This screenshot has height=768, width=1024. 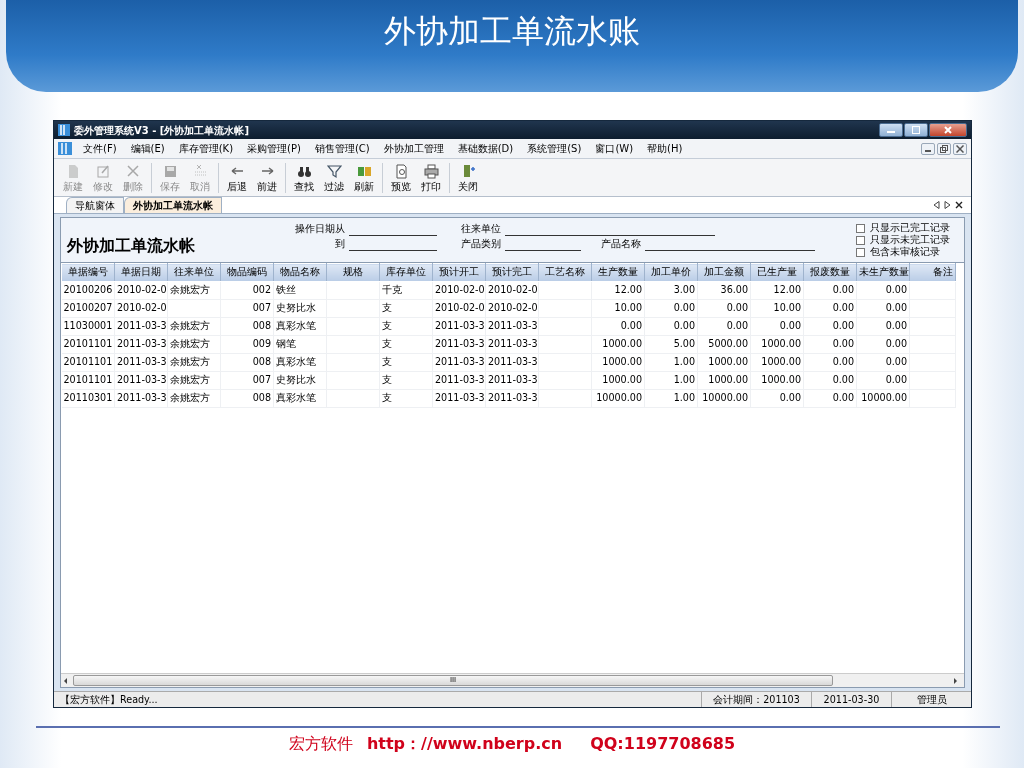 What do you see at coordinates (274, 148) in the screenshot?
I see `menu-item: 采购管理(P)` at bounding box center [274, 148].